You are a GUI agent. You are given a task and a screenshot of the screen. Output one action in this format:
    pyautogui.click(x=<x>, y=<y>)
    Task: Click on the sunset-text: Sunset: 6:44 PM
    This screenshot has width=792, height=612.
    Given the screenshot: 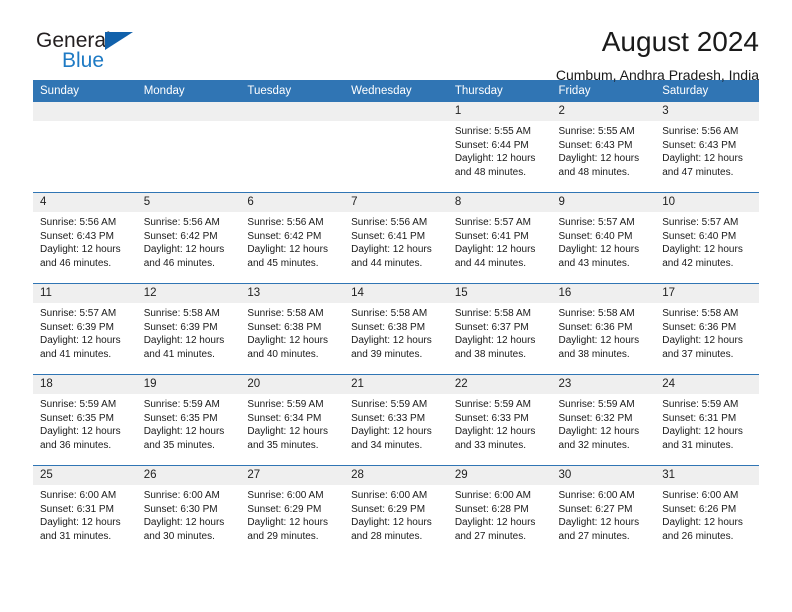 What is the action you would take?
    pyautogui.click(x=491, y=145)
    